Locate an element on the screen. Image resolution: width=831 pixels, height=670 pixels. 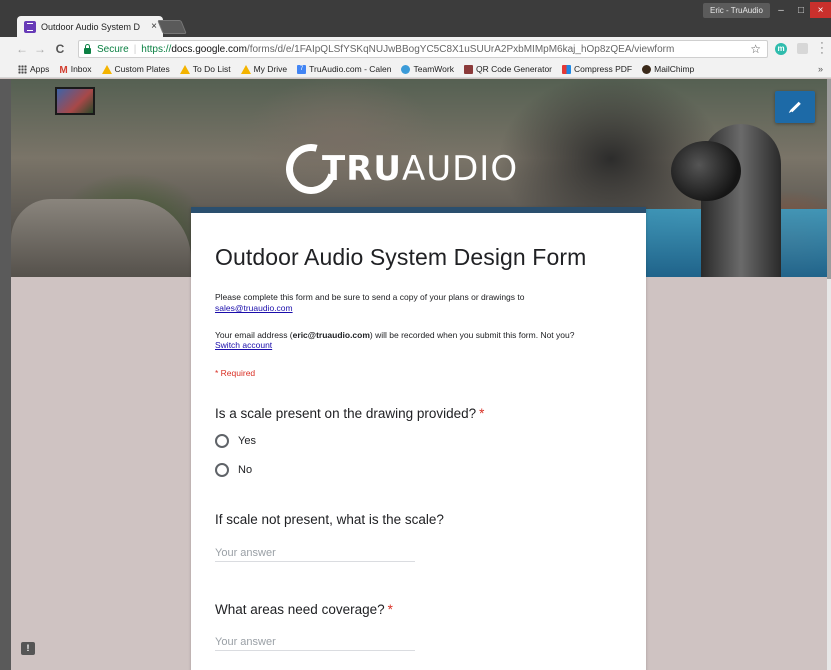
forward-arrow-icon: → is located at coordinates (40, 49).